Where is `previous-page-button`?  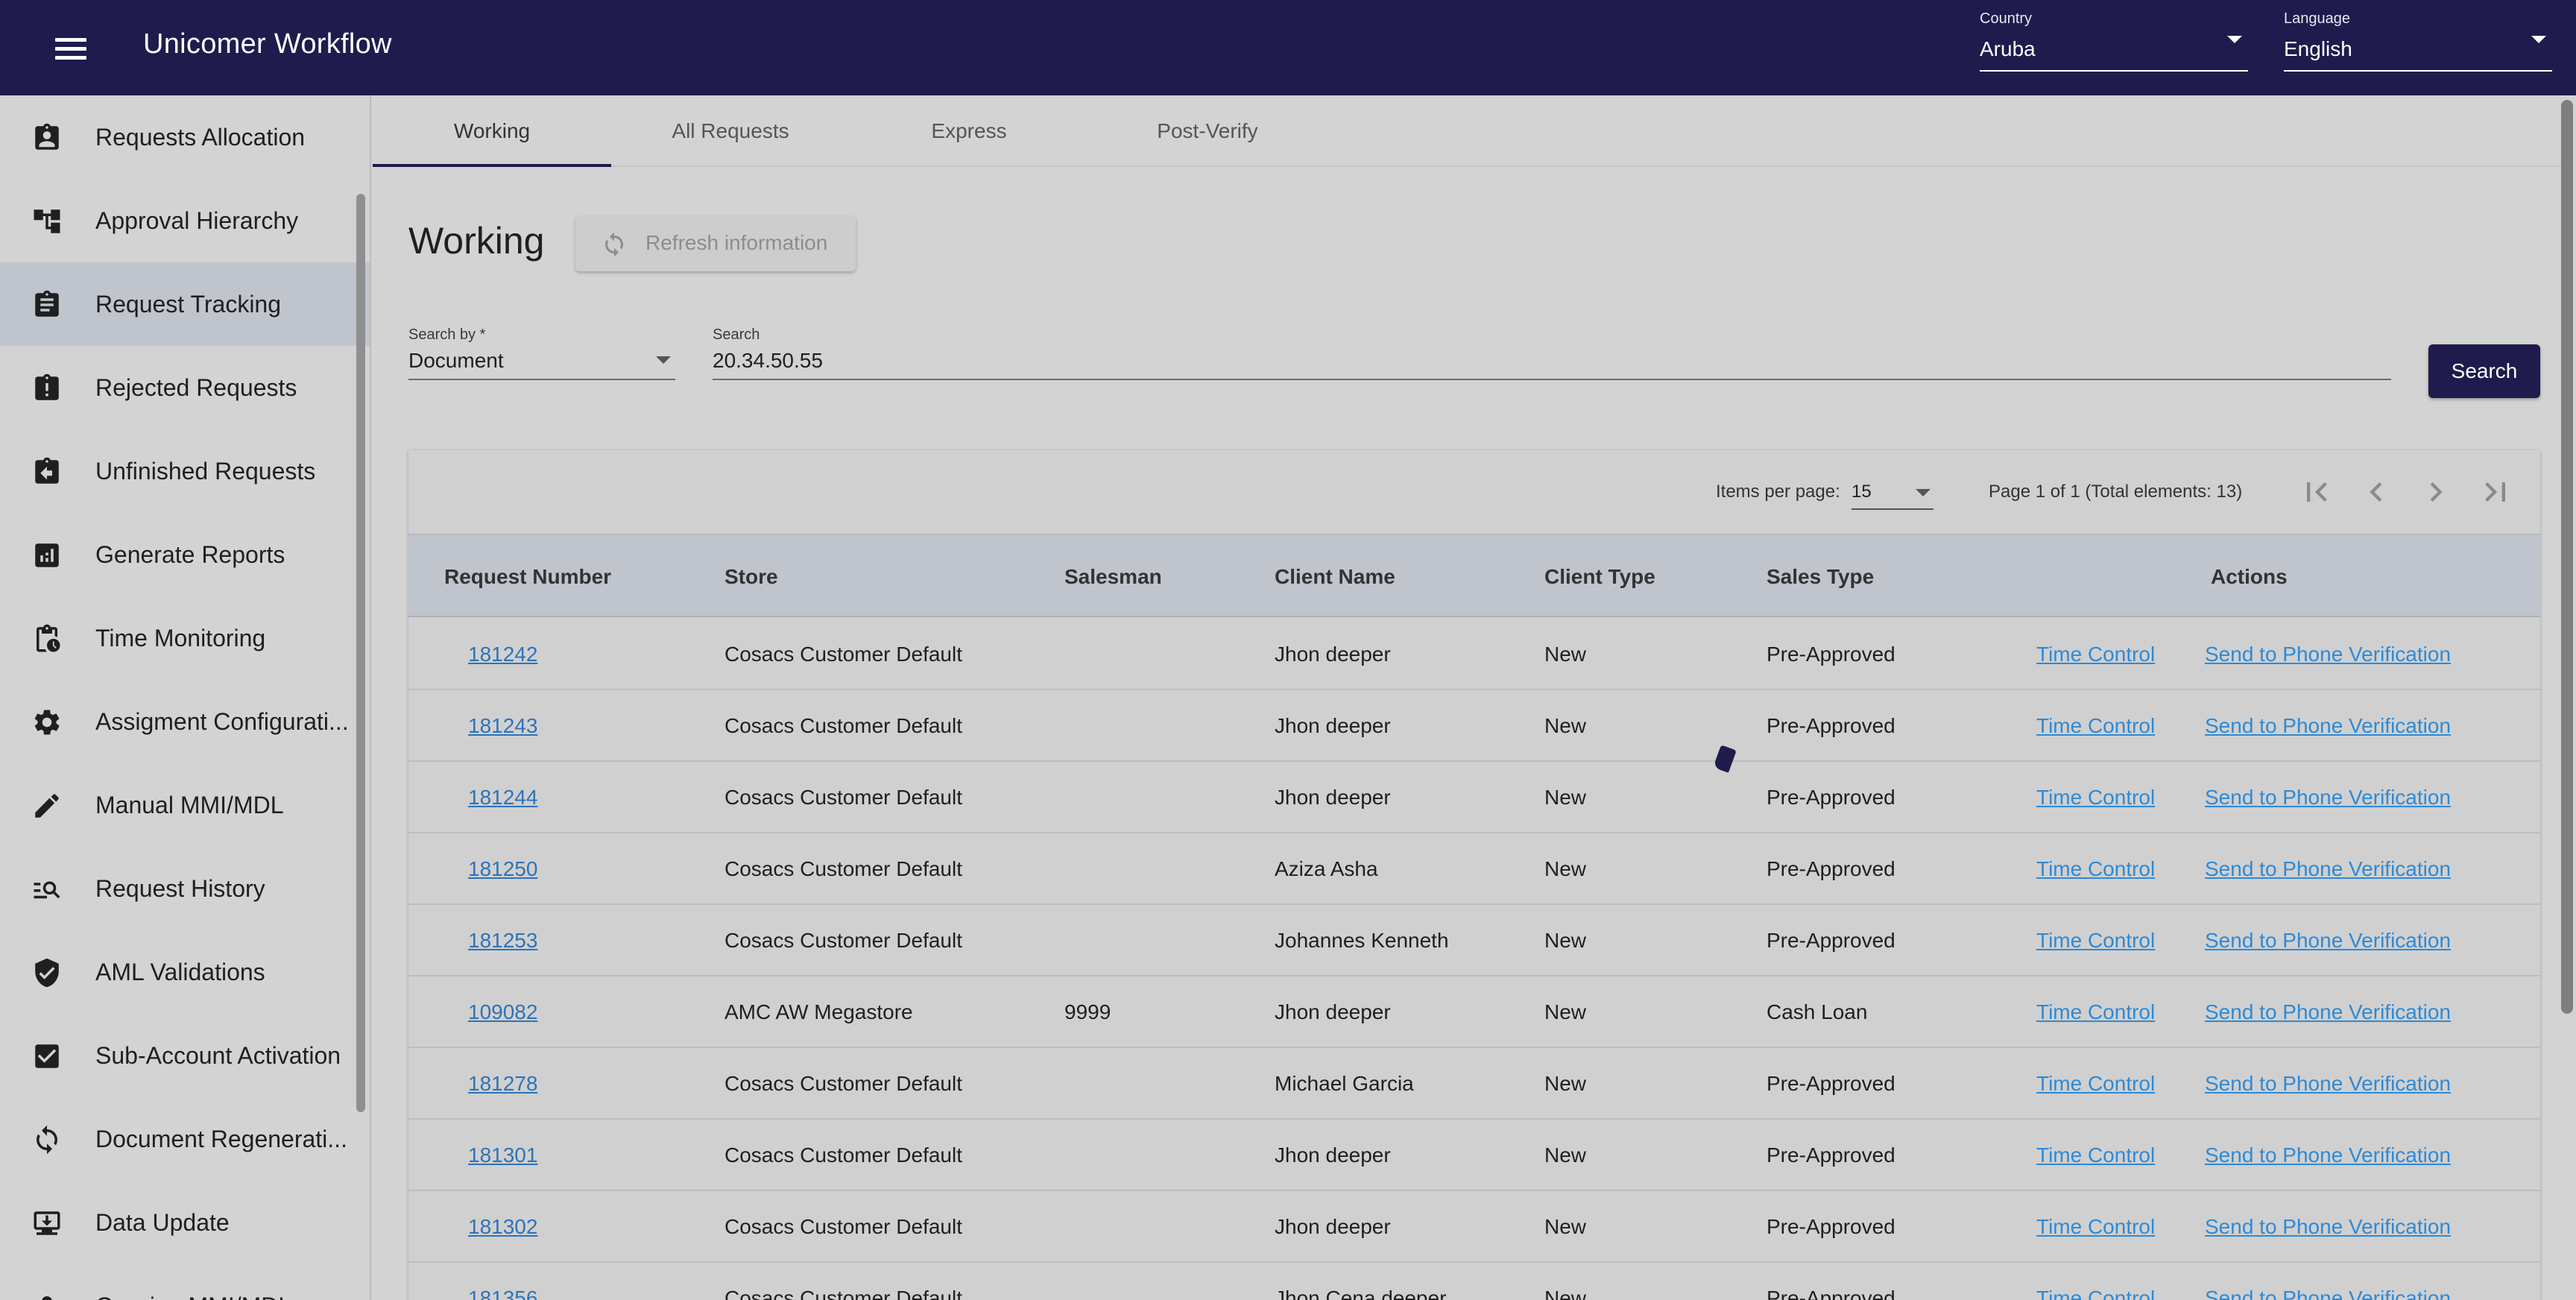 previous-page-button is located at coordinates (2377, 492).